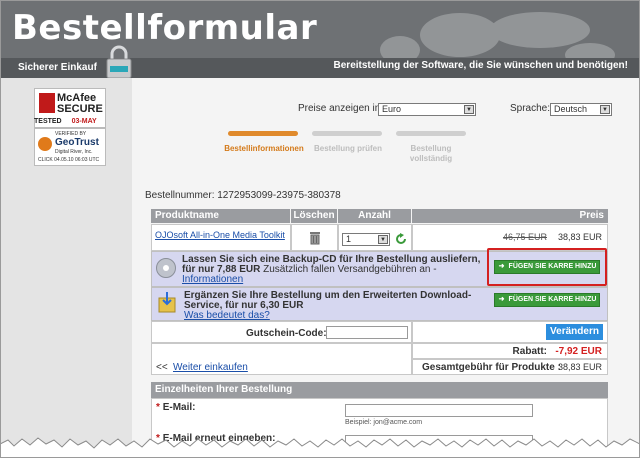 This screenshot has width=640, height=458. I want to click on add-download-service-label: FÜGEN SIE KARRE HINZU, so click(552, 299).